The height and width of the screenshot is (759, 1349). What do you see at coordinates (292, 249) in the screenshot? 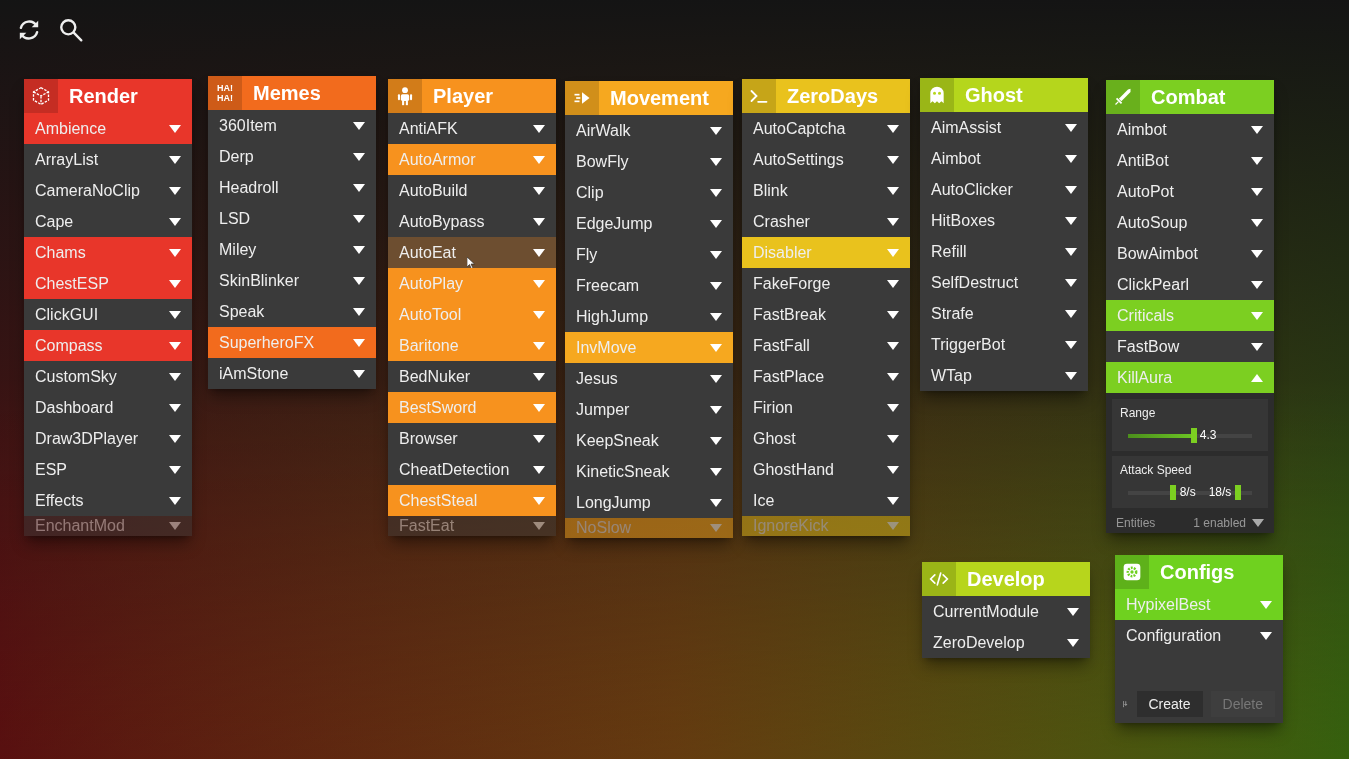
I see `module-row: Miley` at bounding box center [292, 249].